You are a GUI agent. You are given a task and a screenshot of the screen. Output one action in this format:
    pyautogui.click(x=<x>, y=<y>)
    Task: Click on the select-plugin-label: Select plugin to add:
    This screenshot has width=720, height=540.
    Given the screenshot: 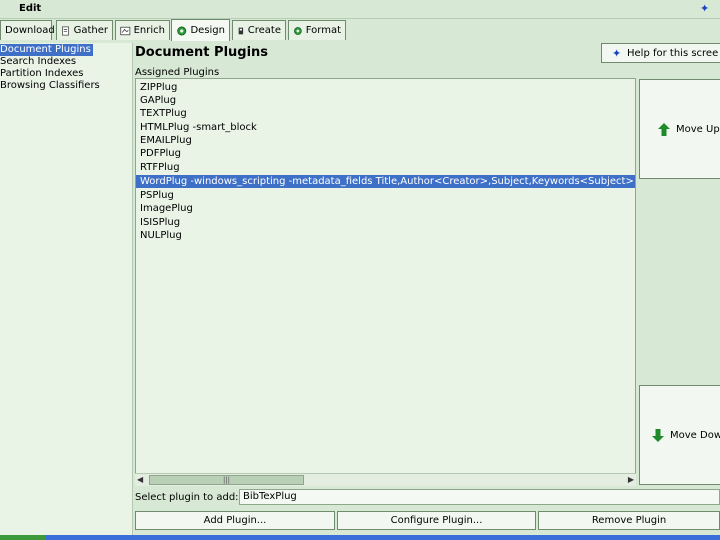 What is the action you would take?
    pyautogui.click(x=187, y=497)
    